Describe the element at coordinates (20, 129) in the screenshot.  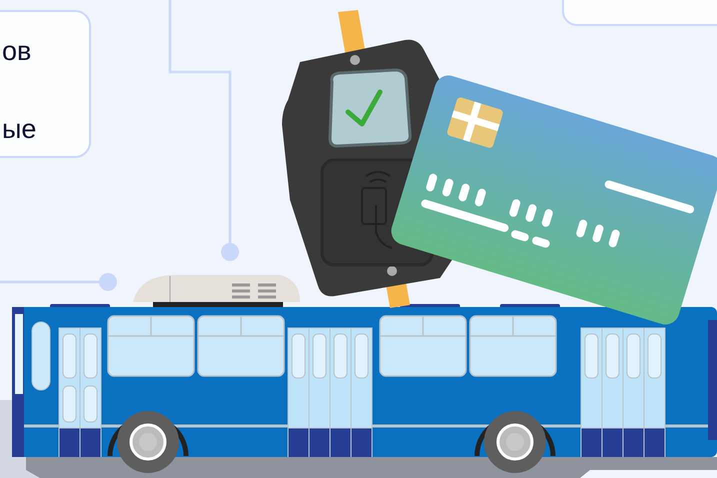
I see `card-text: ые` at that location.